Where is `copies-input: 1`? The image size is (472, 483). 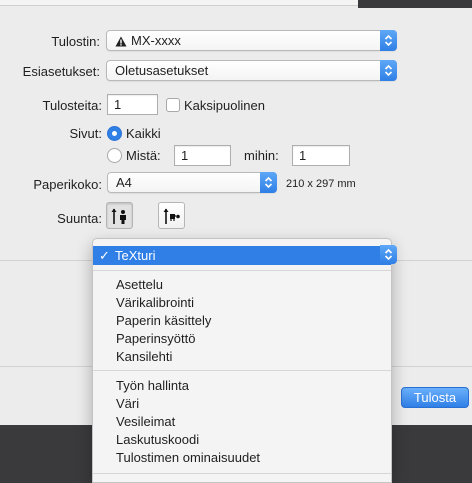 copies-input: 1 is located at coordinates (132, 104).